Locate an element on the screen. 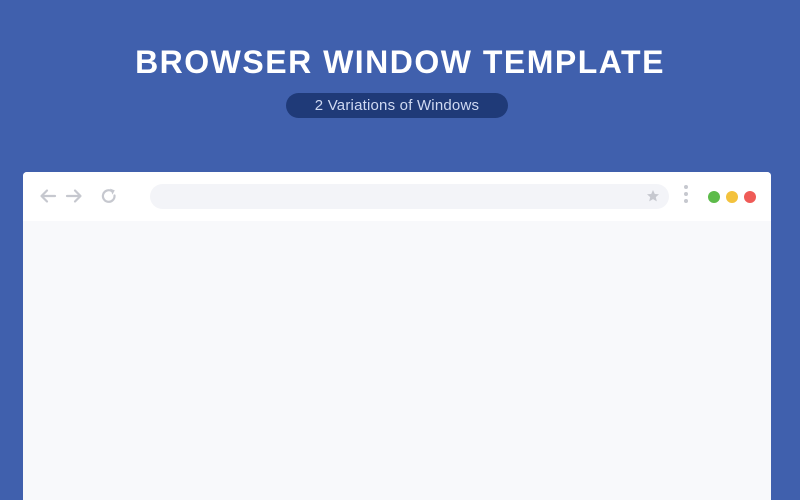 The image size is (800, 500). browser-toolbar is located at coordinates (397, 196).